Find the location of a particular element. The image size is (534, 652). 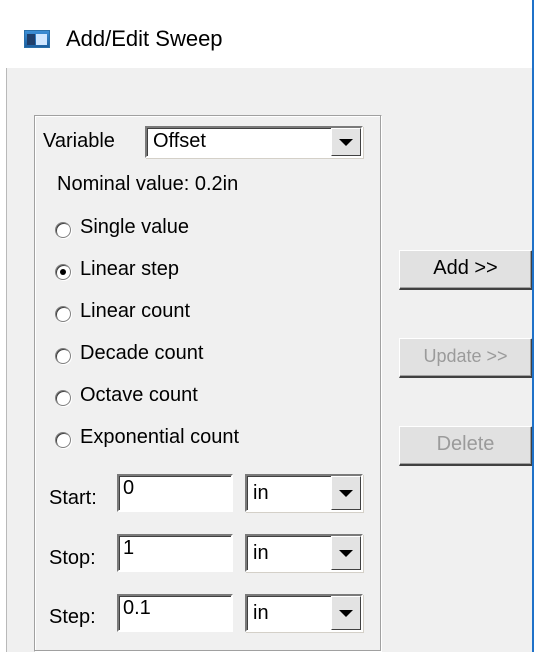

stop-label: Stop: is located at coordinates (72, 558).